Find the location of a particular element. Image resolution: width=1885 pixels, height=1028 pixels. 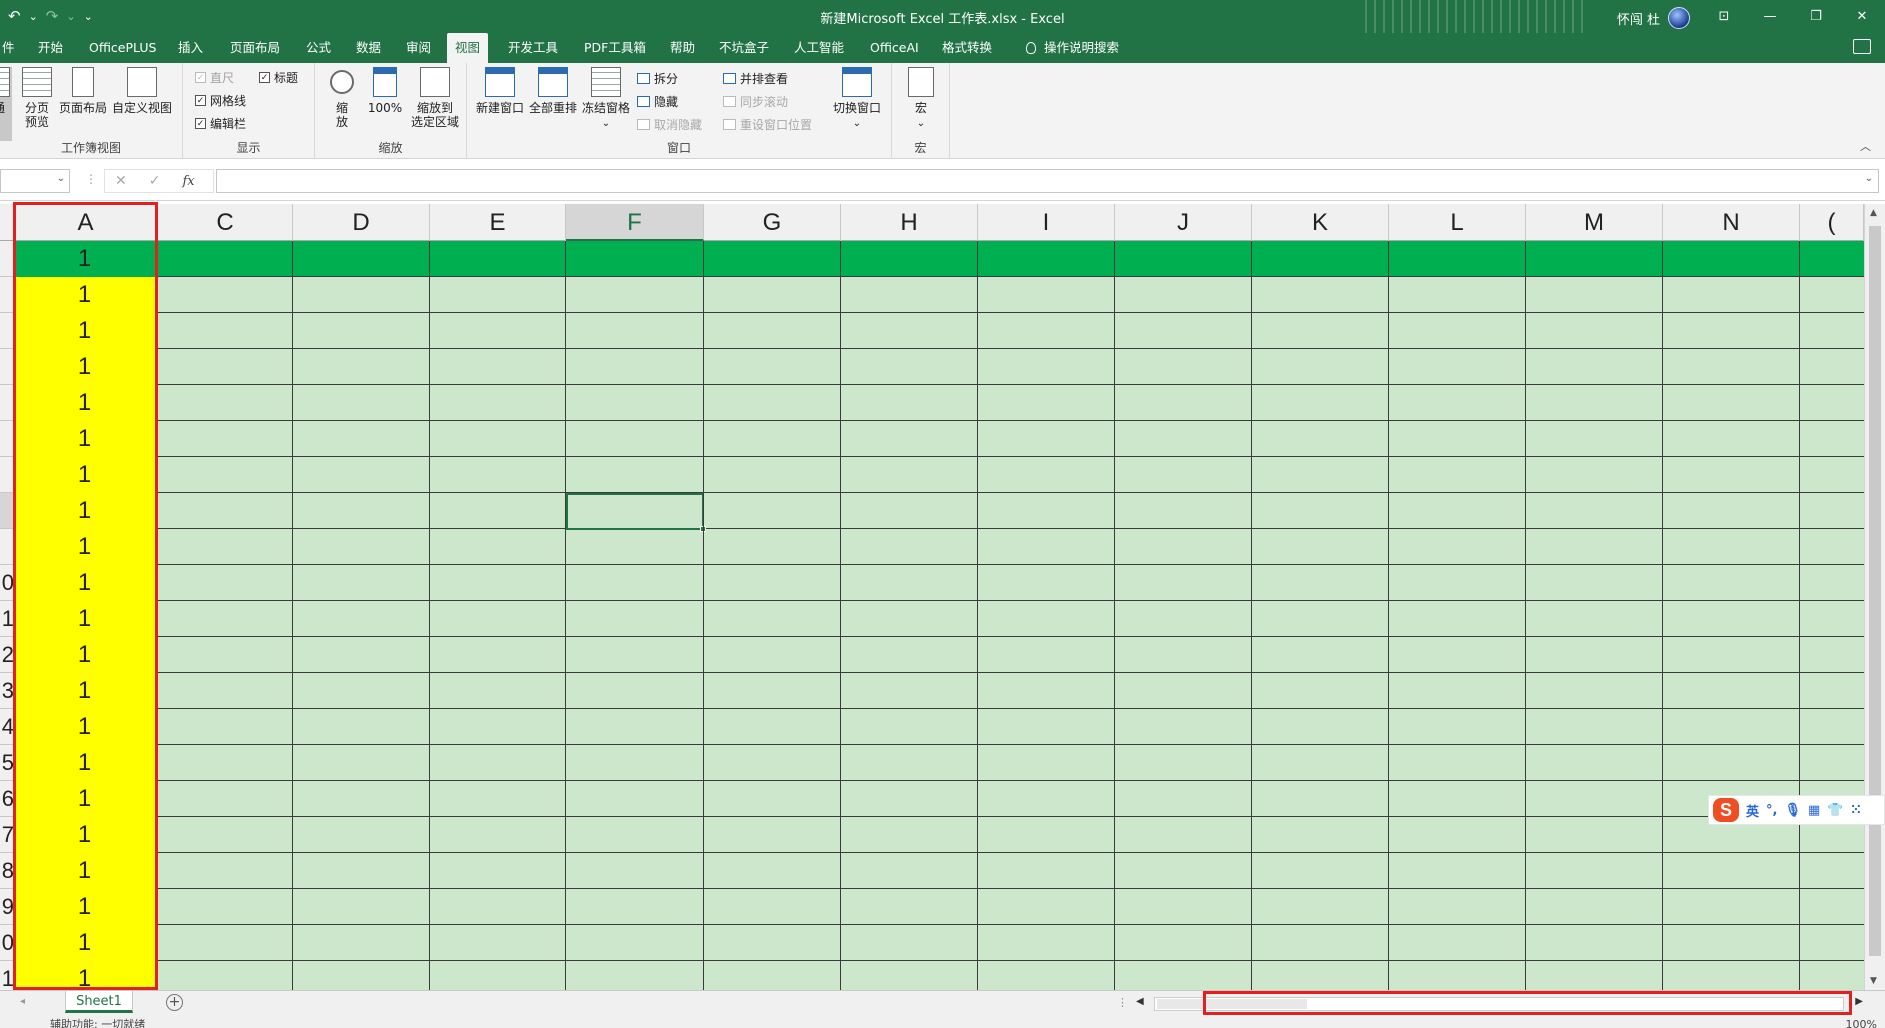

tab-developer: 开发工具 is located at coordinates (533, 48).